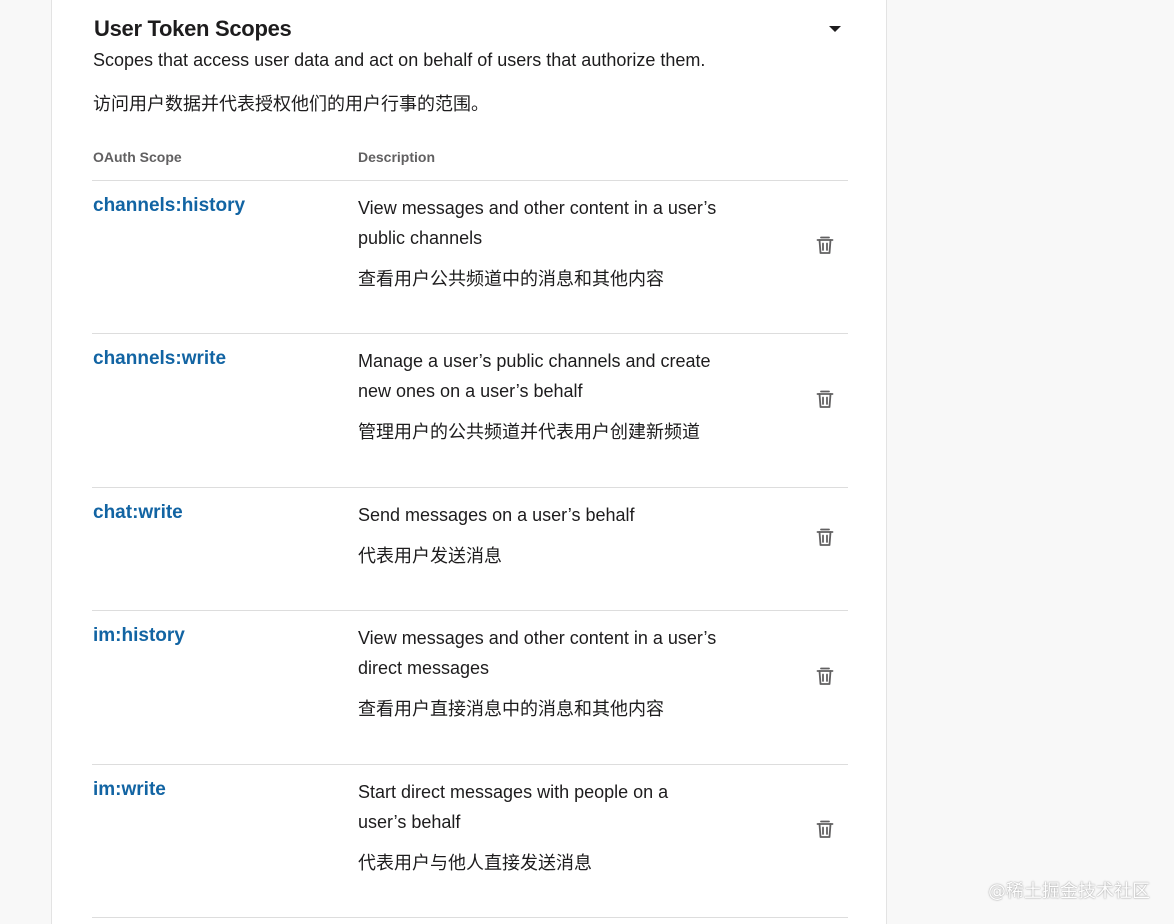  Describe the element at coordinates (139, 636) in the screenshot. I see `scope-link: im:history` at that location.